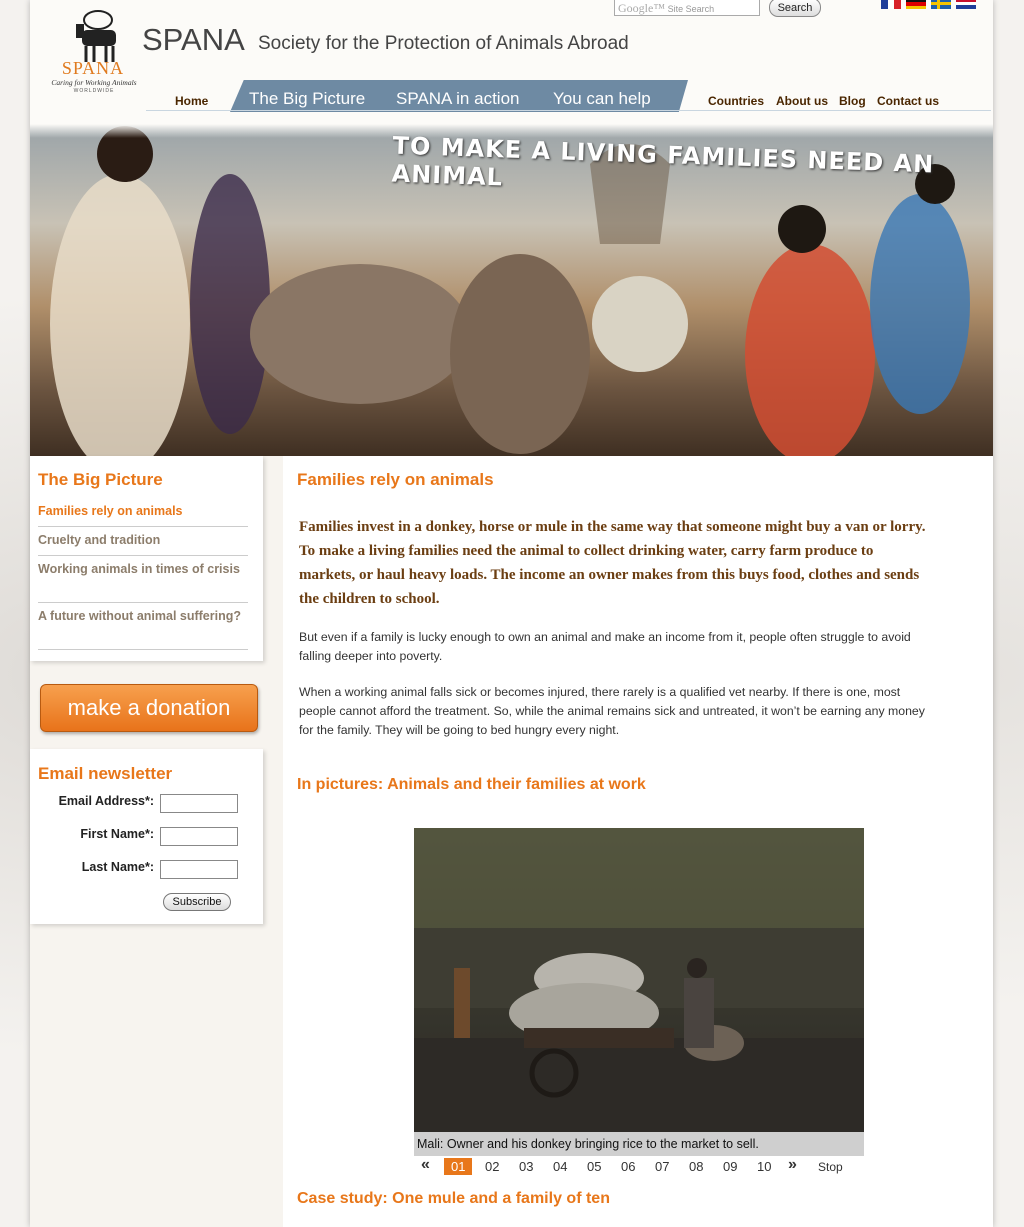 The height and width of the screenshot is (1227, 1024). Describe the element at coordinates (193, 39) in the screenshot. I see `brand-name: SPANA` at that location.